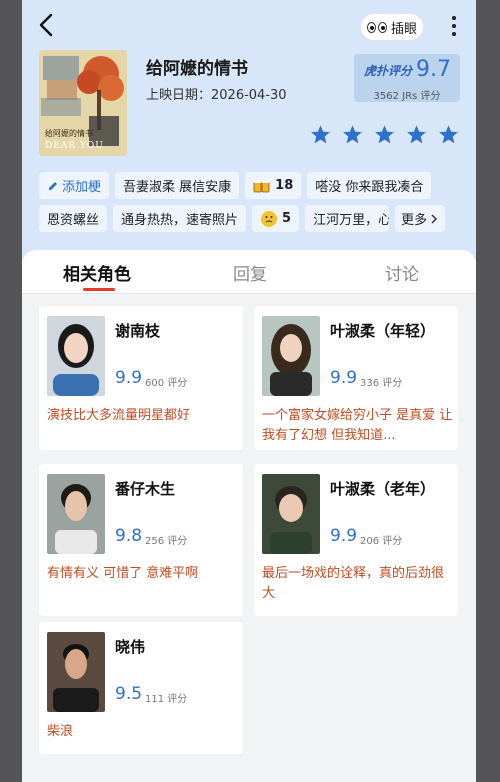 This screenshot has height=782, width=500. I want to click on left-background, so click(11, 391).